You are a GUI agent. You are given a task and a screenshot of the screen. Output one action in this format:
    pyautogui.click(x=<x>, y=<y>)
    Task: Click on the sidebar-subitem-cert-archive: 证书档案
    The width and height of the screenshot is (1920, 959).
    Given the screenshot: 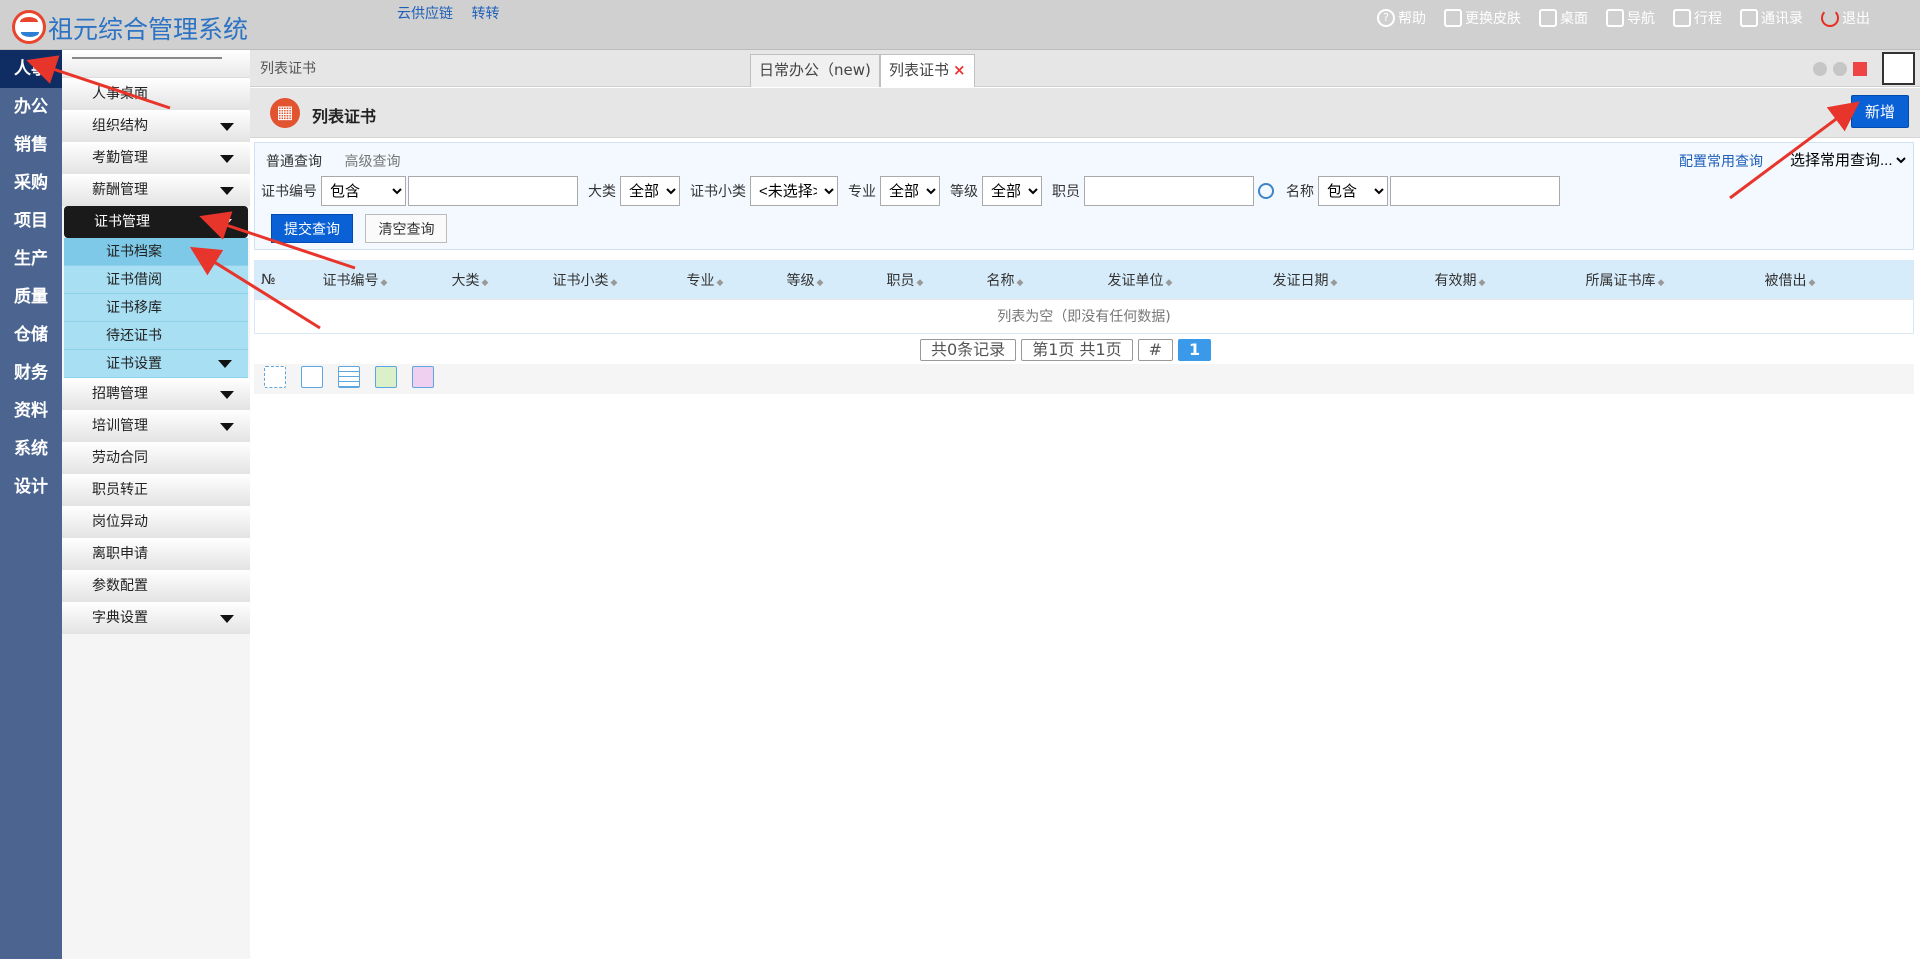 What is the action you would take?
    pyautogui.click(x=156, y=252)
    